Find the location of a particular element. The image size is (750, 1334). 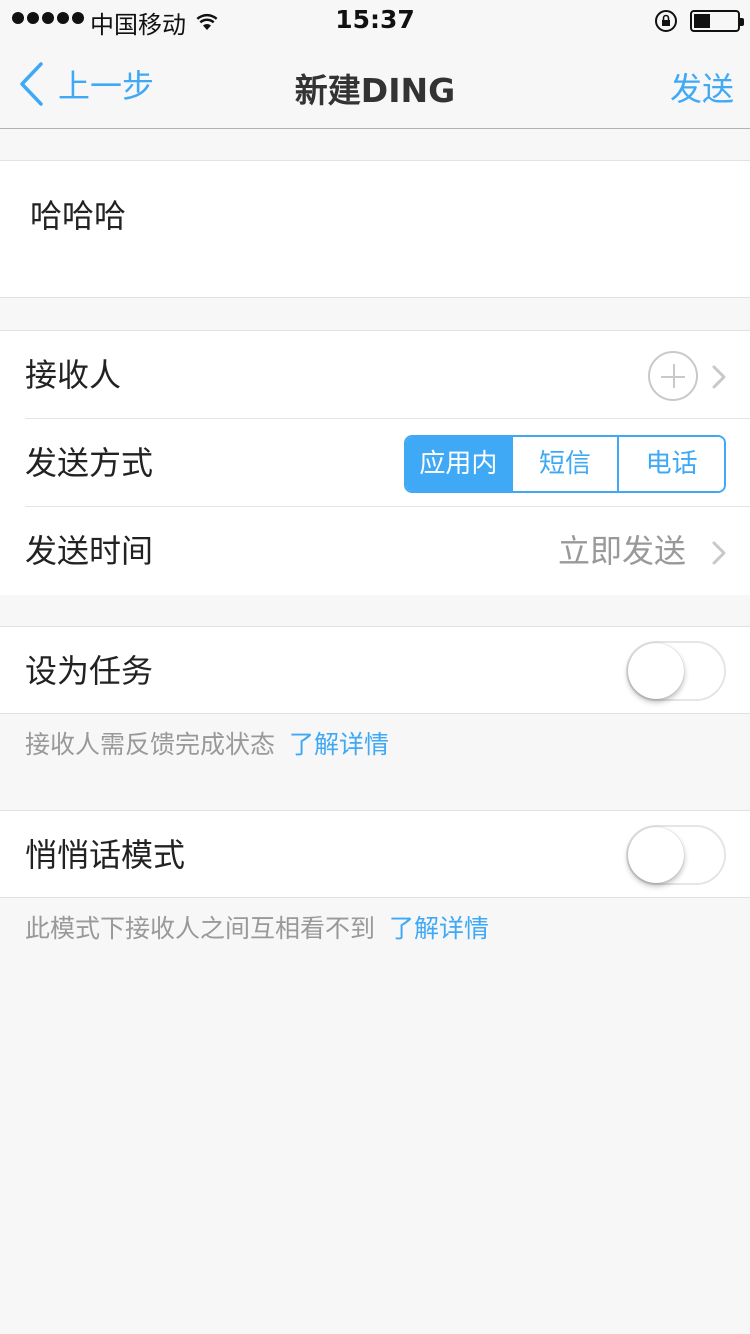

task-group: 设为任务 is located at coordinates (375, 670).